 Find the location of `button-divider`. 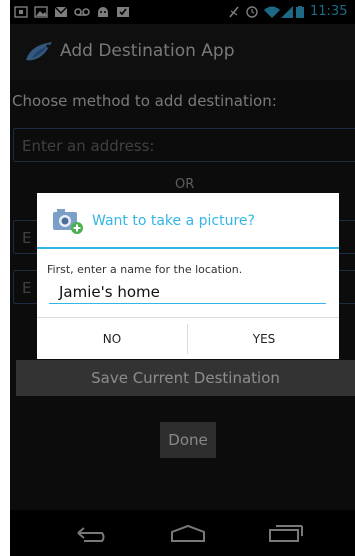

button-divider is located at coordinates (187, 339).